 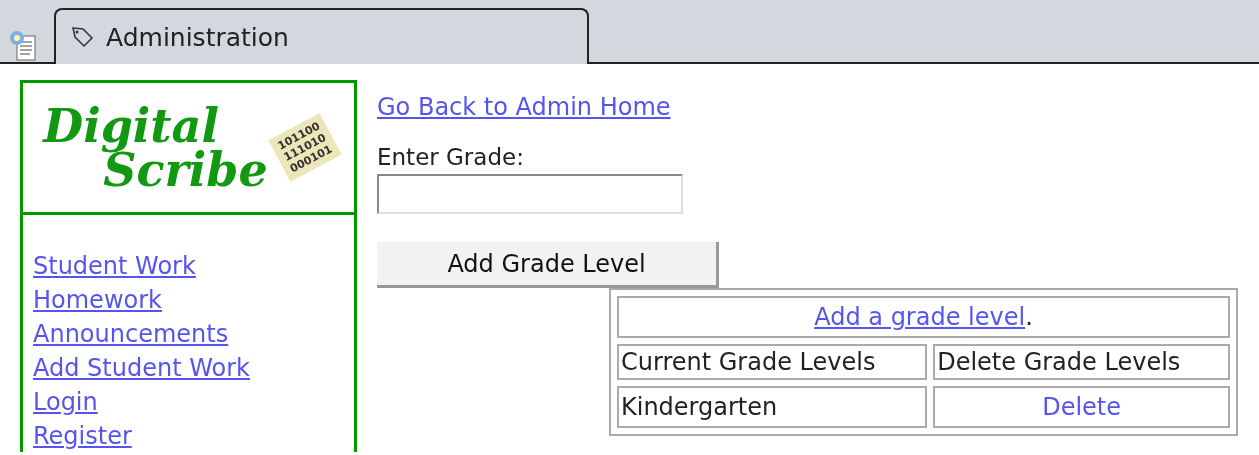 What do you see at coordinates (197, 37) in the screenshot?
I see `tab-label: Administration` at bounding box center [197, 37].